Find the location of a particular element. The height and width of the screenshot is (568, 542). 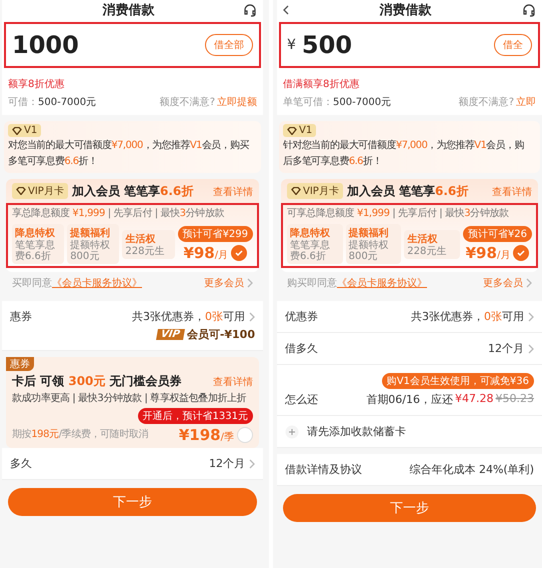

vip-tag: VIP月卡 is located at coordinates (40, 191).